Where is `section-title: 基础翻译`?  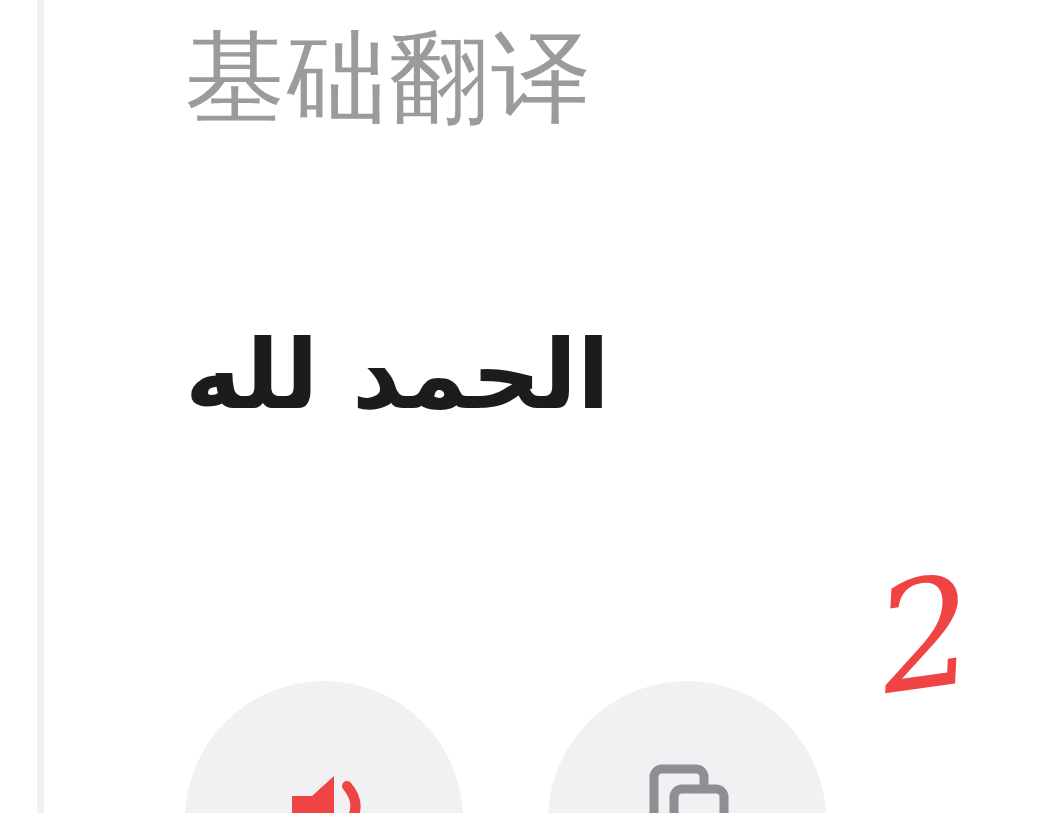
section-title: 基础翻译 is located at coordinates (389, 78).